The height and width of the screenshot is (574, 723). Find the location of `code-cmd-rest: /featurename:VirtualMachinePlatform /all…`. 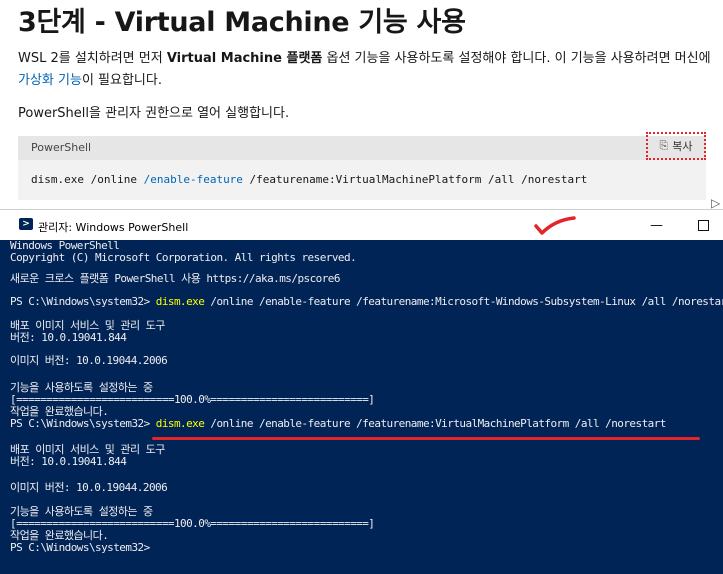

code-cmd-rest: /featurename:VirtualMachinePlatform /all… is located at coordinates (415, 179).